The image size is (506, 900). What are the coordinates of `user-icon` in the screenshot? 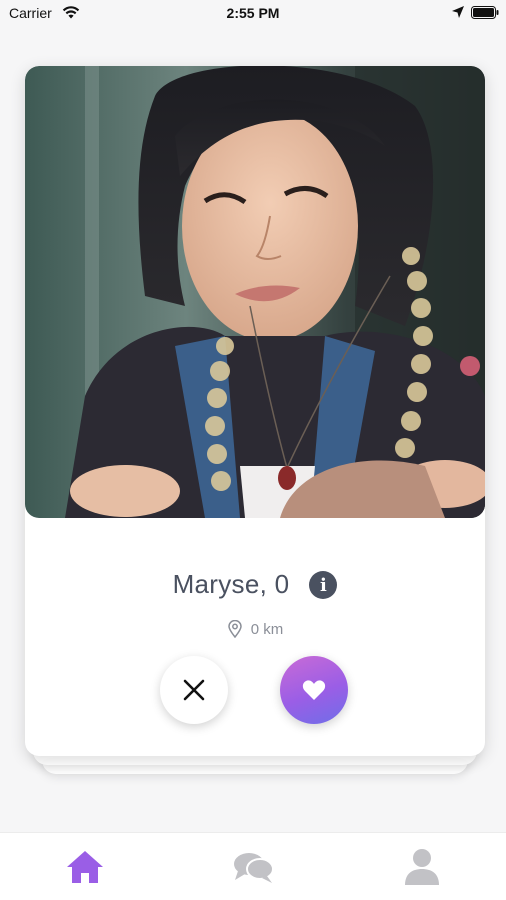 It's located at (422, 867).